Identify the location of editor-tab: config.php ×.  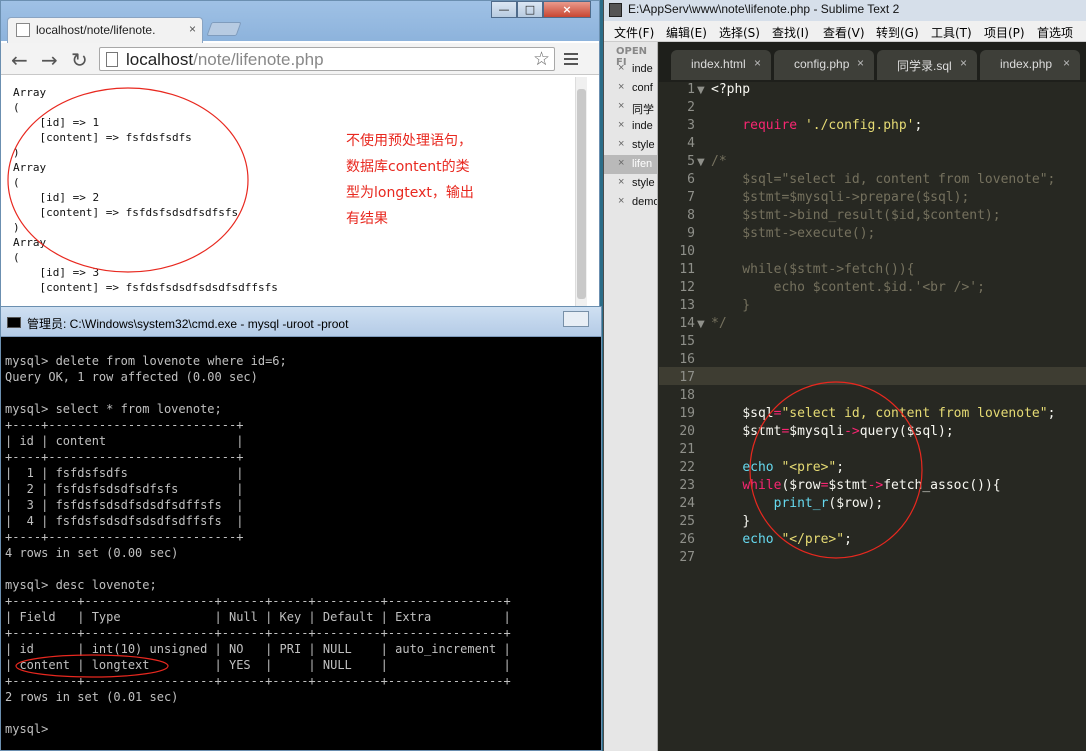
(824, 65).